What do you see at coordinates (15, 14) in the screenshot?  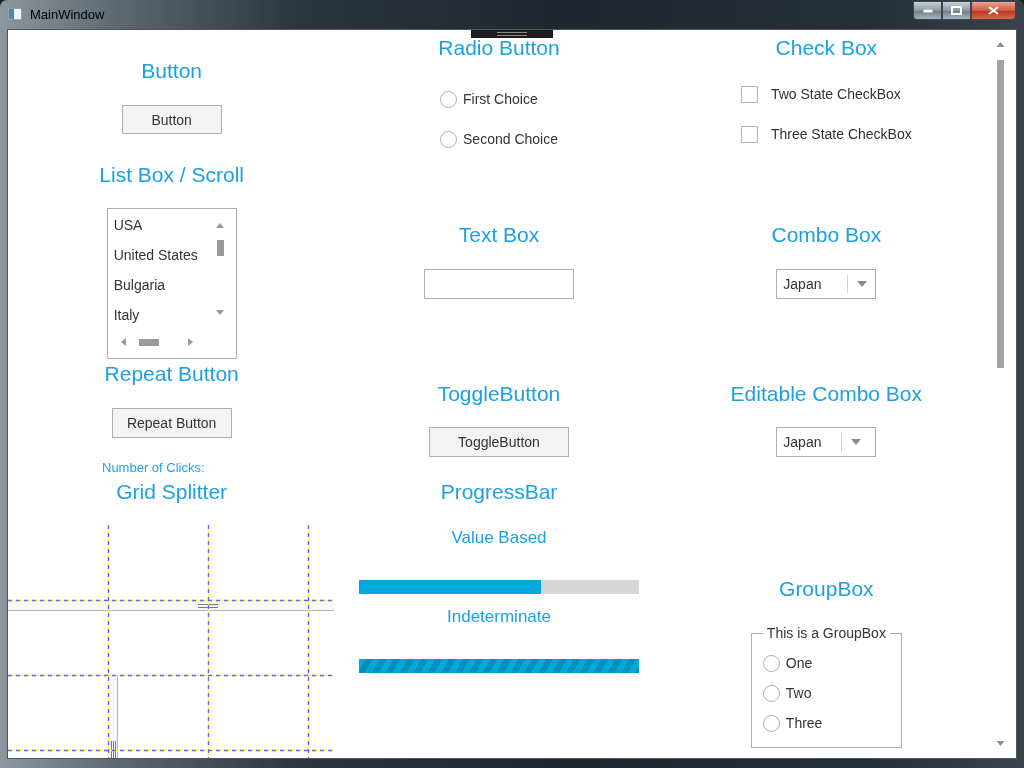 I see `window-icon` at bounding box center [15, 14].